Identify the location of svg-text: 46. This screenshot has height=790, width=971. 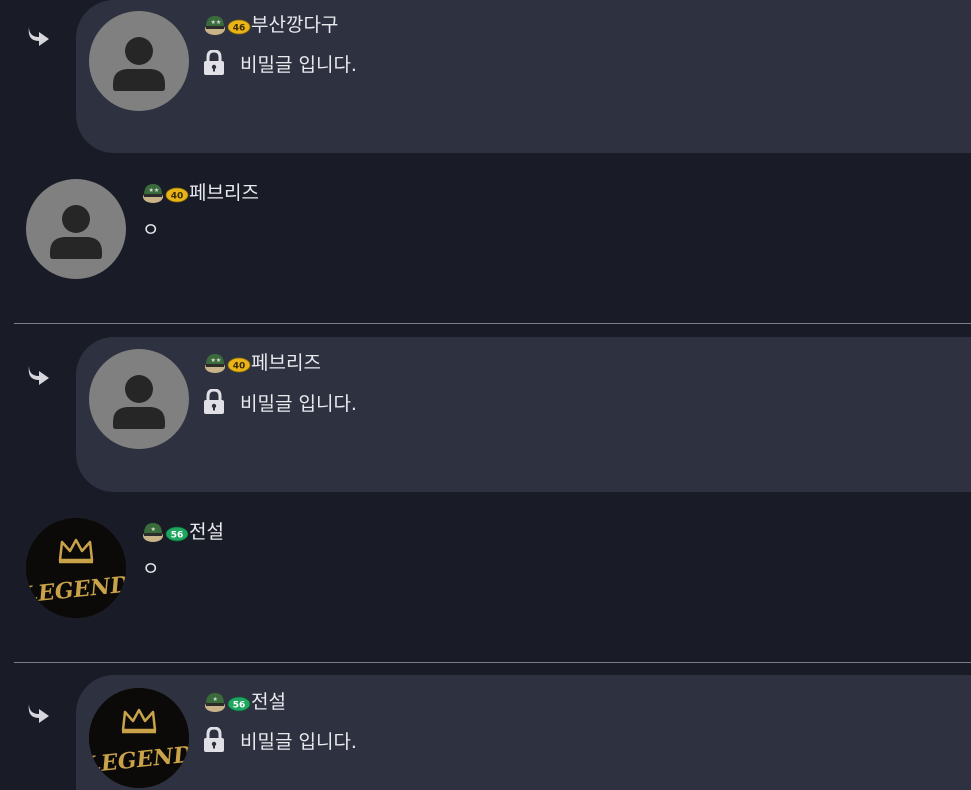
(239, 29).